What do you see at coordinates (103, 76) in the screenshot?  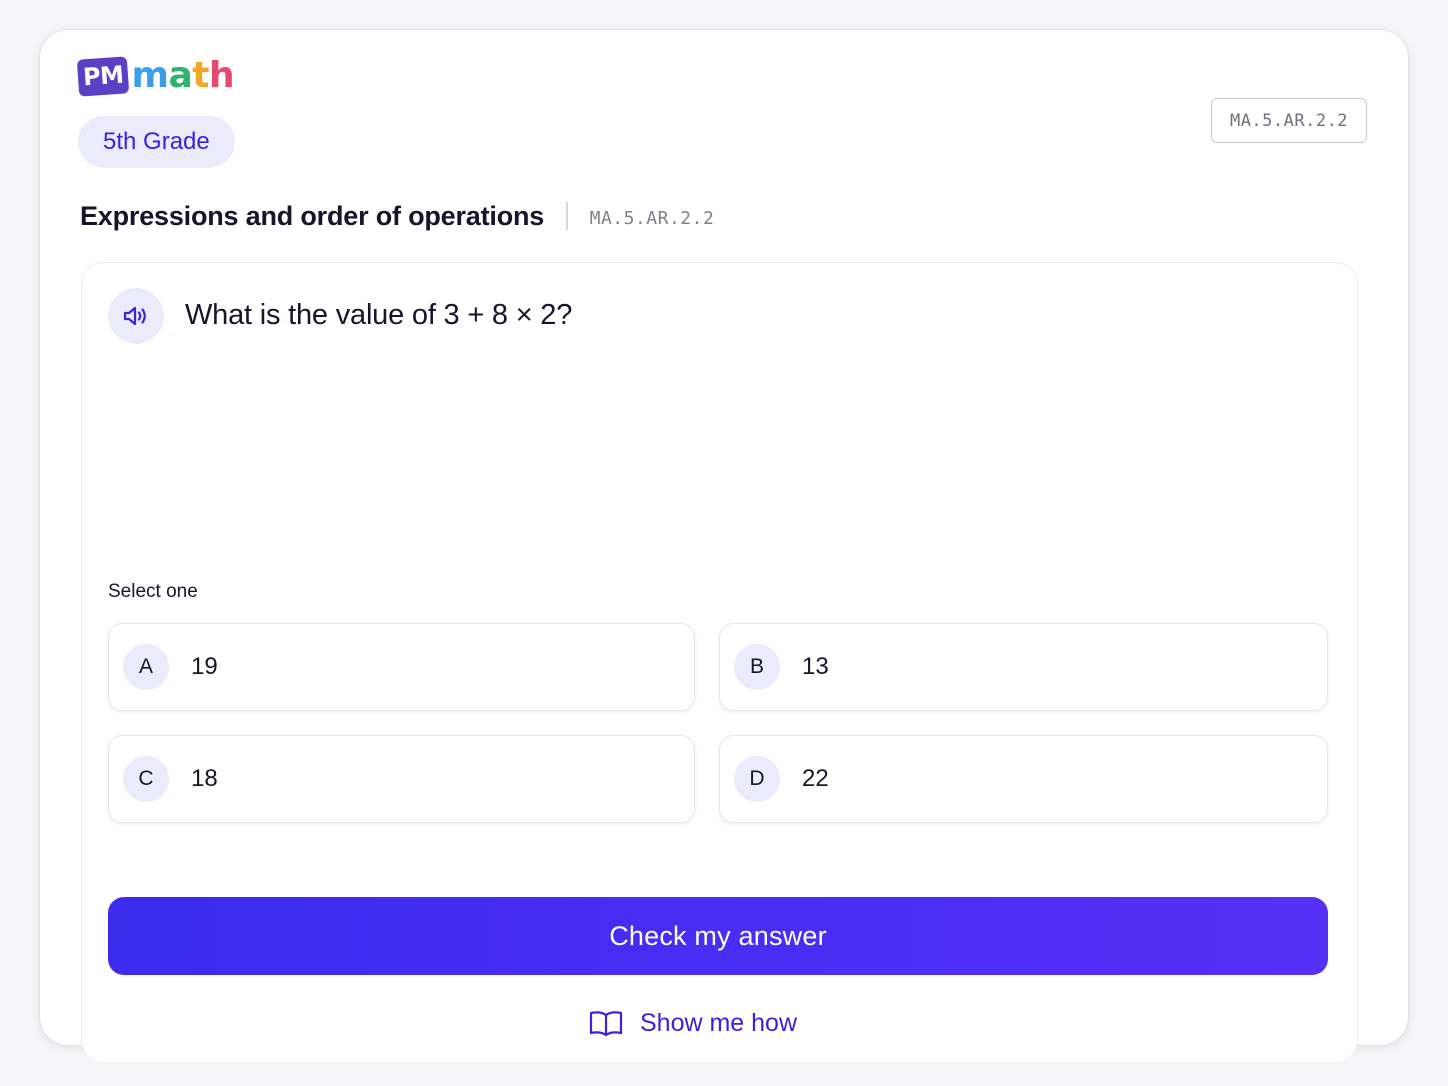 I see `logo-badge: PM` at bounding box center [103, 76].